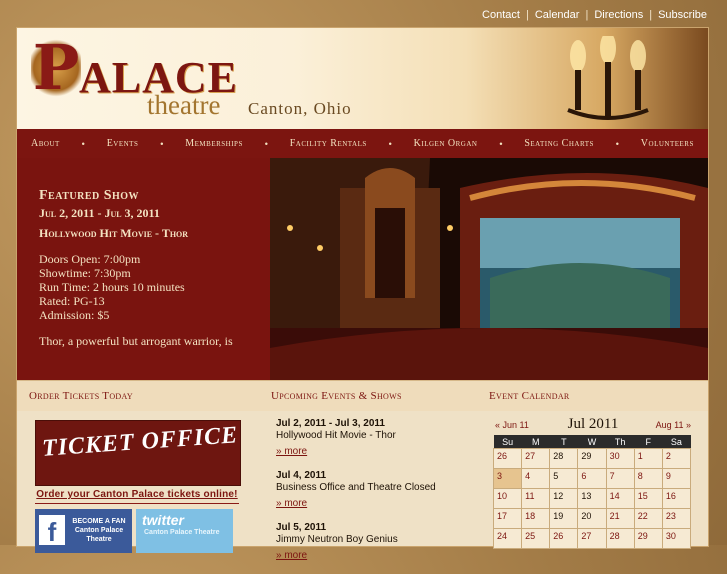  I want to click on runtime: Run Time: 2 hours 10 minutes, so click(112, 287).